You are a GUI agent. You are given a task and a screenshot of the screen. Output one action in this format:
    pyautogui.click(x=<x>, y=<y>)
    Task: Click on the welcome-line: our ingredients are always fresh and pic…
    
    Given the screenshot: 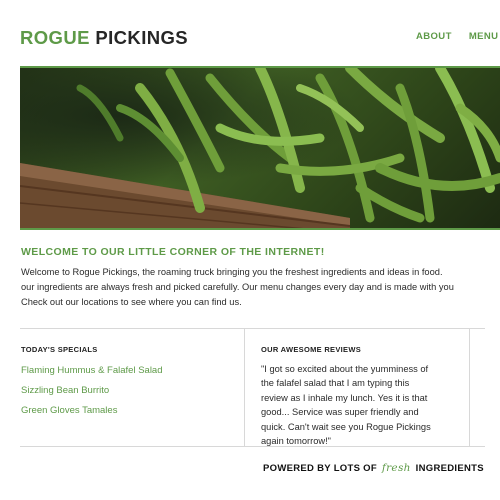 What is the action you would take?
    pyautogui.click(x=237, y=287)
    